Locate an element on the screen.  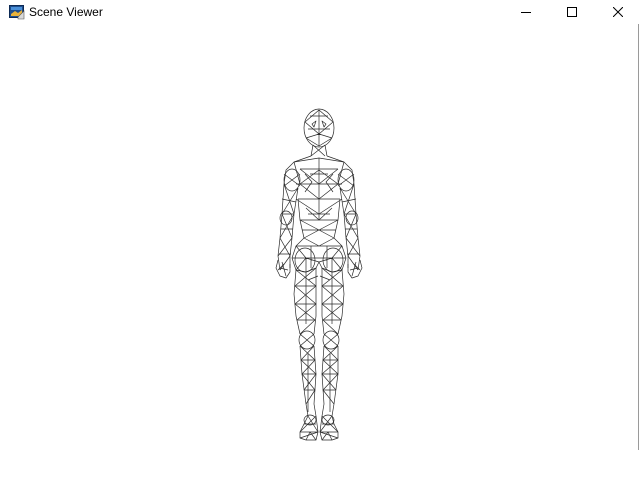
close-icon is located at coordinates (618, 12).